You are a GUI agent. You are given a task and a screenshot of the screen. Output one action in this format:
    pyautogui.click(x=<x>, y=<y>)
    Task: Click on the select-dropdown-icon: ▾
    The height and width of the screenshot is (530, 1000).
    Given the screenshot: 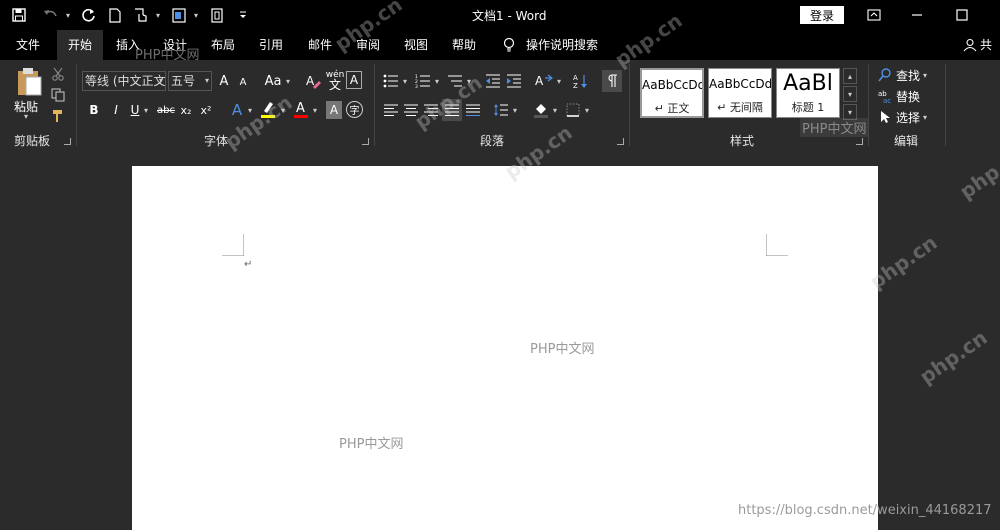 What is the action you would take?
    pyautogui.click(x=925, y=117)
    